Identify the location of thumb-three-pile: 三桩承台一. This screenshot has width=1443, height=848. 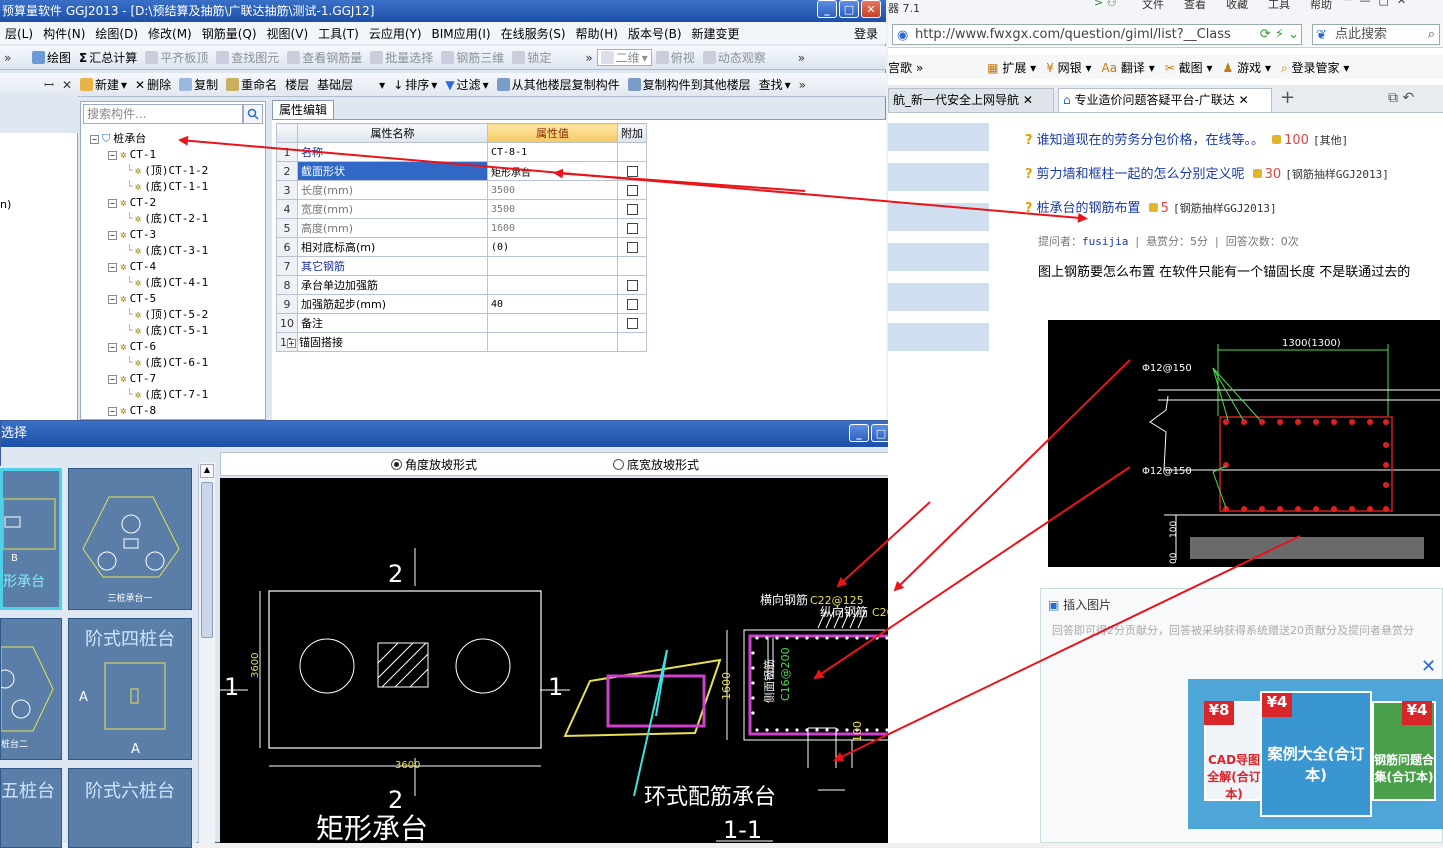
(130, 539).